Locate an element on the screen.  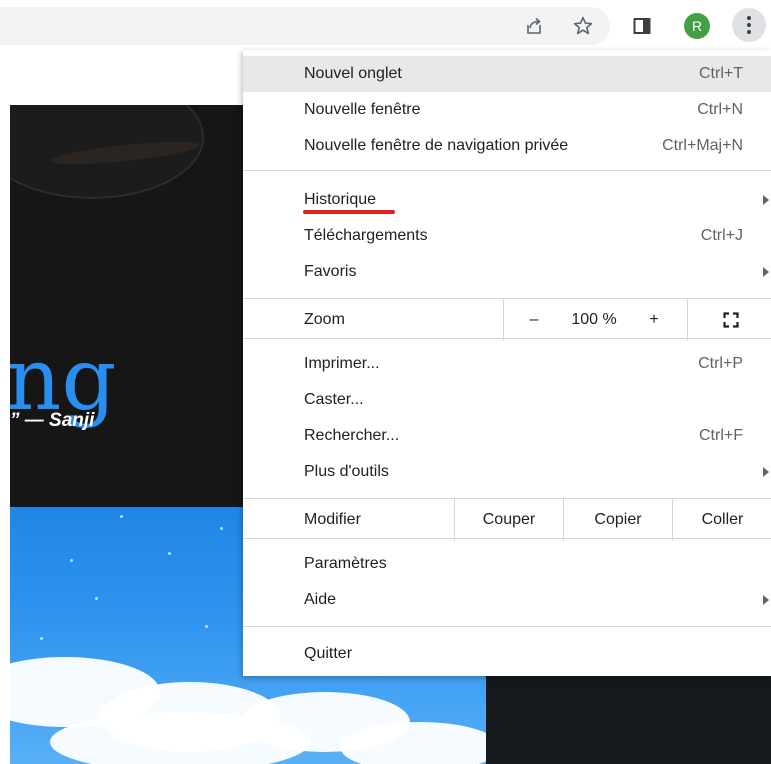
zoom-controls: – 100 % + is located at coordinates (637, 320).